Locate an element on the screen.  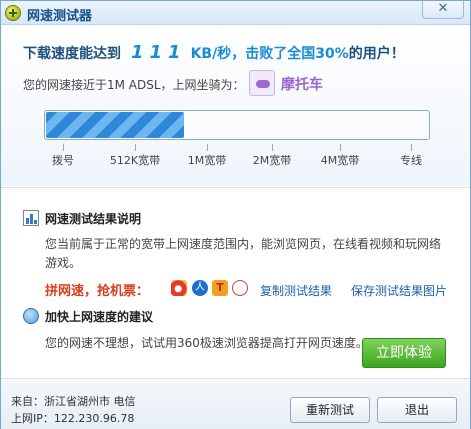
tianya-icon: T is located at coordinates (220, 288).